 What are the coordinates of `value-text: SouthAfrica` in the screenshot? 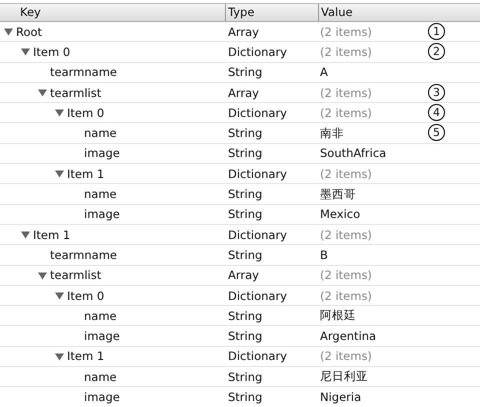 It's located at (353, 153).